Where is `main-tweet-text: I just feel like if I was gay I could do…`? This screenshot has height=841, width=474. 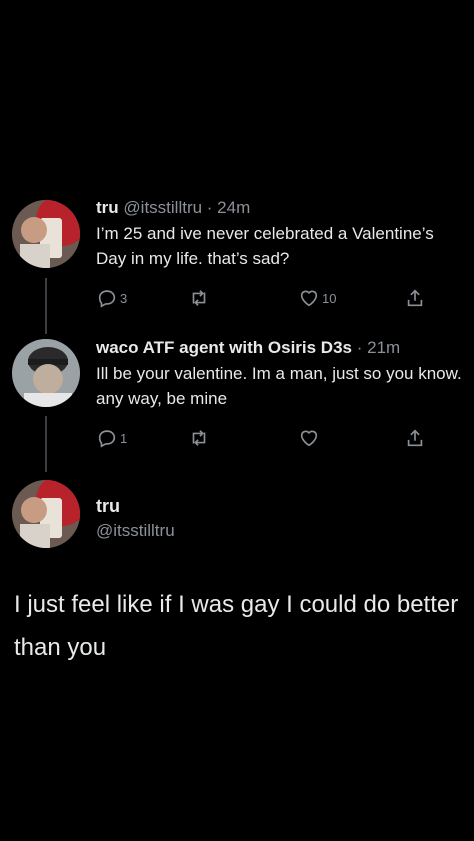 main-tweet-text: I just feel like if I was gay I could do… is located at coordinates (236, 626).